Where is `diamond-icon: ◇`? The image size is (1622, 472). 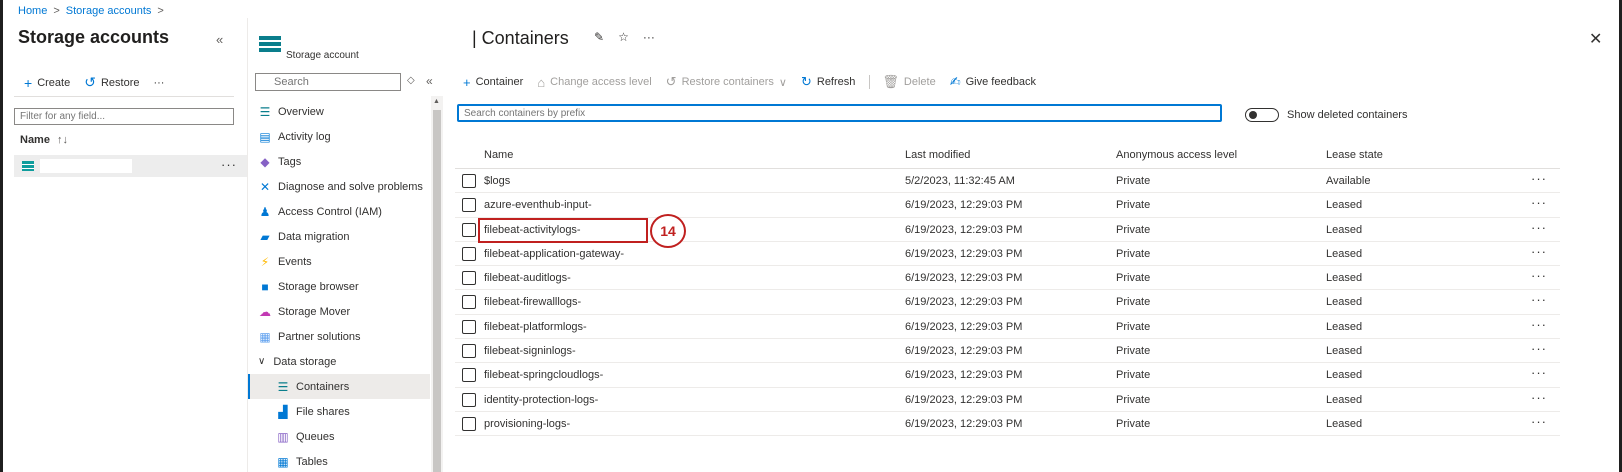 diamond-icon: ◇ is located at coordinates (411, 80).